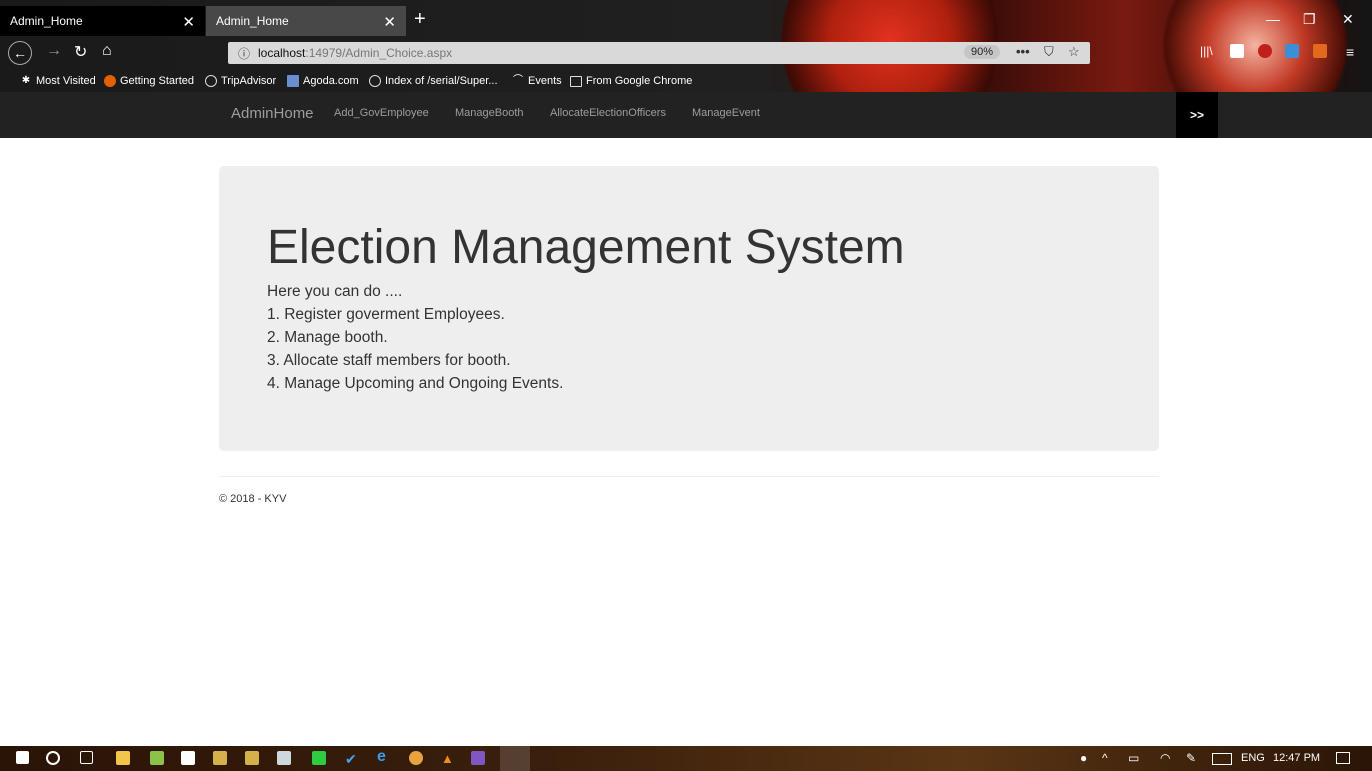 The width and height of the screenshot is (1372, 771). Describe the element at coordinates (1105, 758) in the screenshot. I see `chevron-up-icon: ^` at that location.